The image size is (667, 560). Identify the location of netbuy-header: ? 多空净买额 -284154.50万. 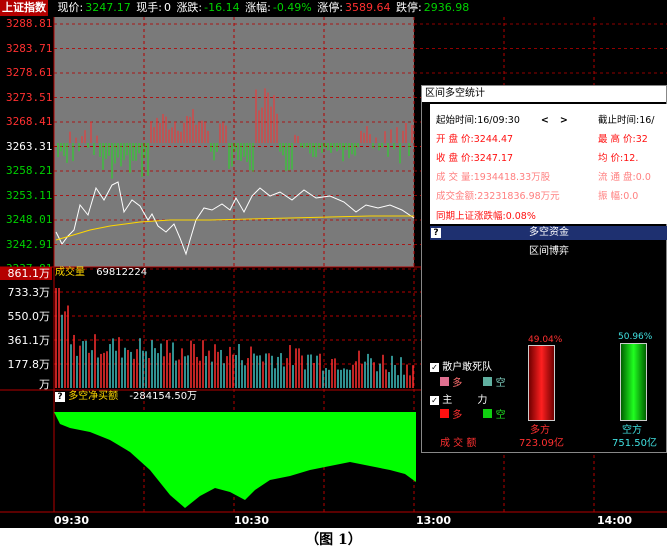
(126, 397).